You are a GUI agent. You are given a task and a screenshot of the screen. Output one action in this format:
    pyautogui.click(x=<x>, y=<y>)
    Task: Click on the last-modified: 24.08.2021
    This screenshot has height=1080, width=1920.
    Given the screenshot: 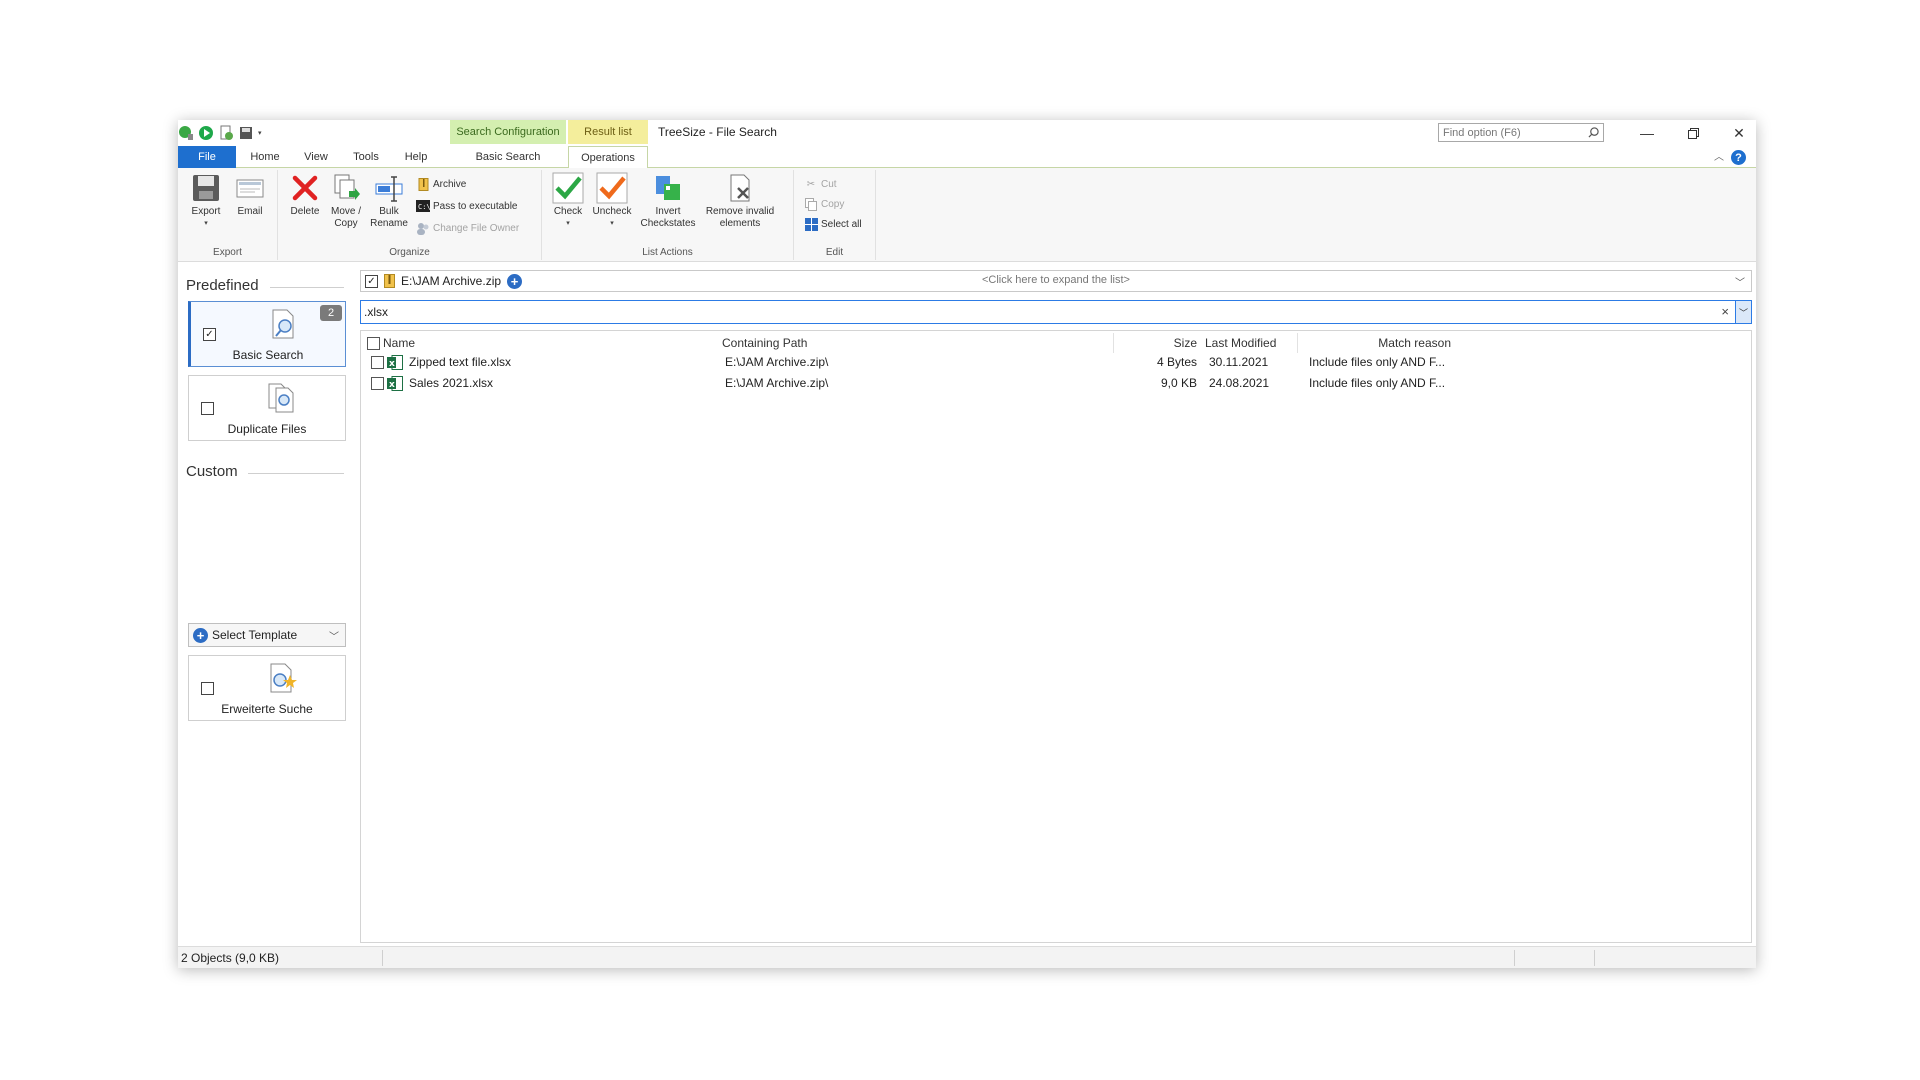 What is the action you would take?
    pyautogui.click(x=1239, y=383)
    